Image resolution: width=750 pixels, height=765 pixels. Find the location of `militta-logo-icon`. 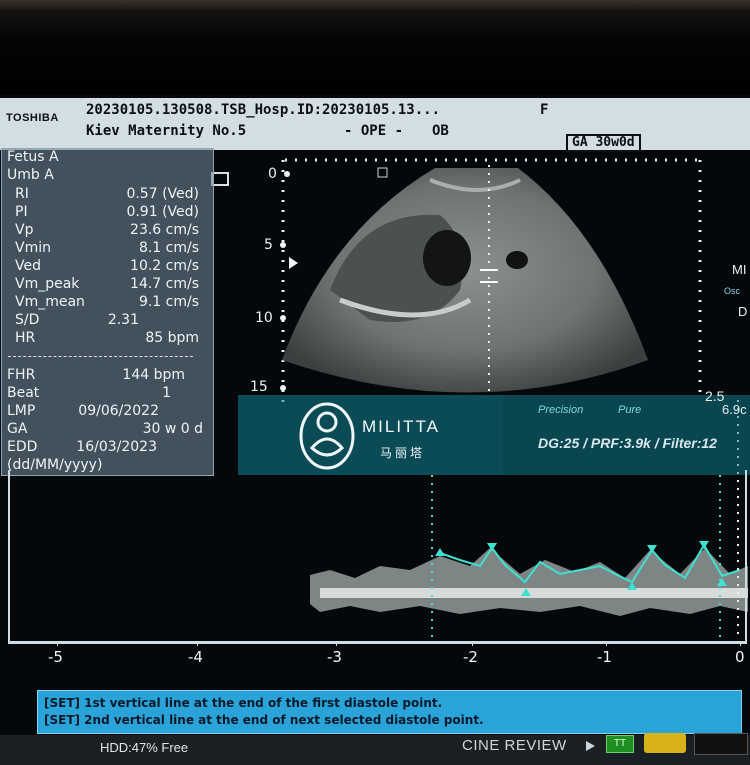

militta-logo-icon is located at coordinates (327, 436).